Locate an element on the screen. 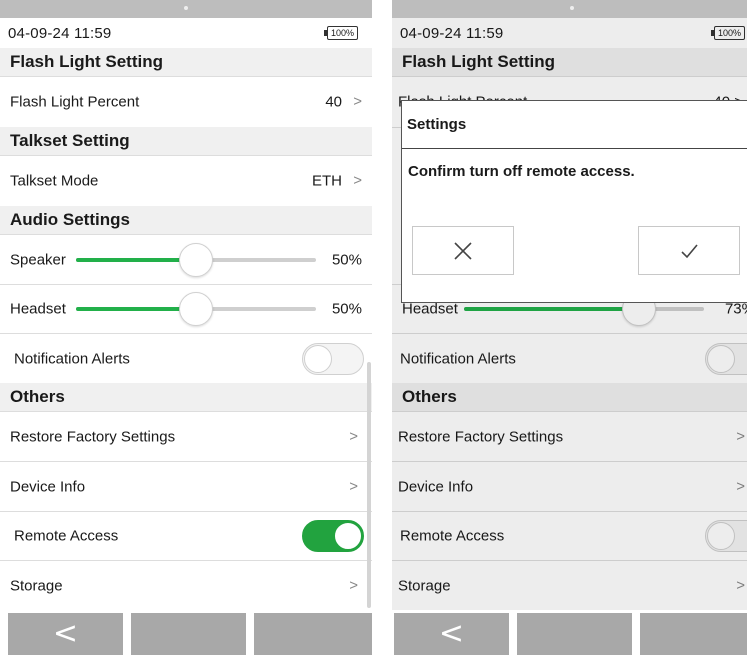 The height and width of the screenshot is (655, 747). speaker-row: Speaker 50% is located at coordinates (186, 259).